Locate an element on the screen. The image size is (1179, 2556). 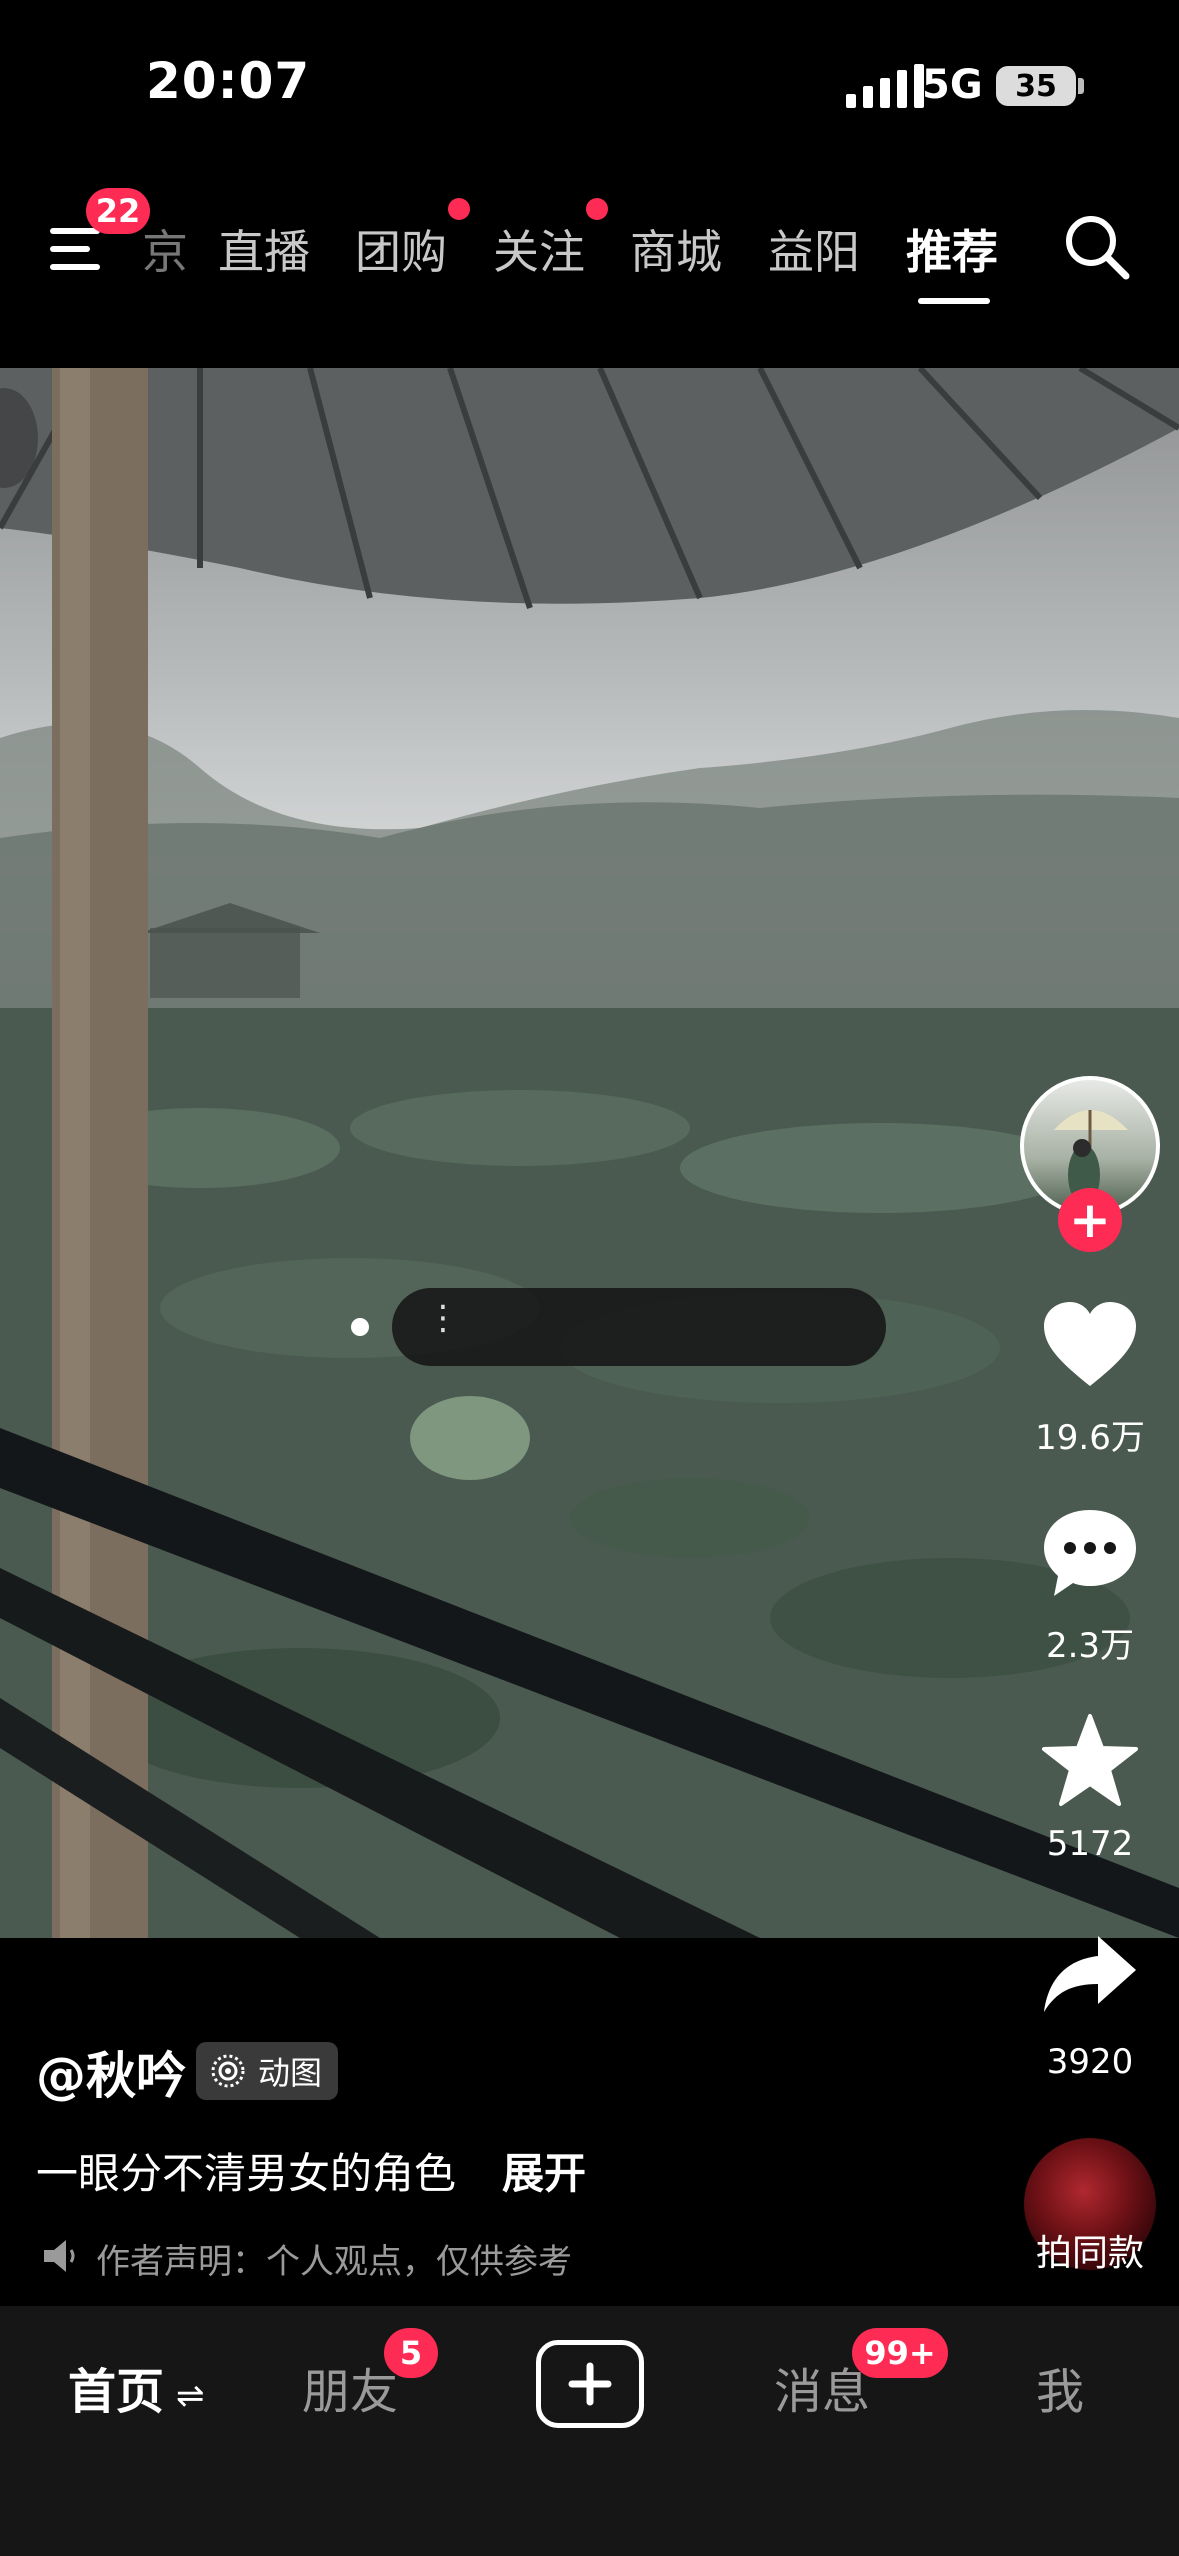
tab-mall: 商城 is located at coordinates (676, 249).